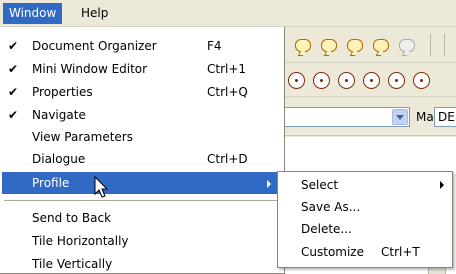 The image size is (456, 274). What do you see at coordinates (396, 80) in the screenshot?
I see `circle-concentric-icon` at bounding box center [396, 80].